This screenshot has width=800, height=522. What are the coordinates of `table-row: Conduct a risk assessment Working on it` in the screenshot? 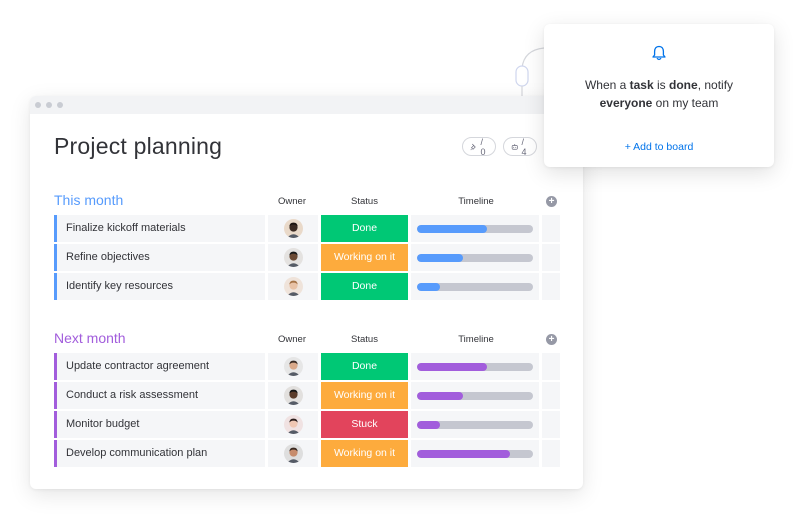 It's located at (309, 395).